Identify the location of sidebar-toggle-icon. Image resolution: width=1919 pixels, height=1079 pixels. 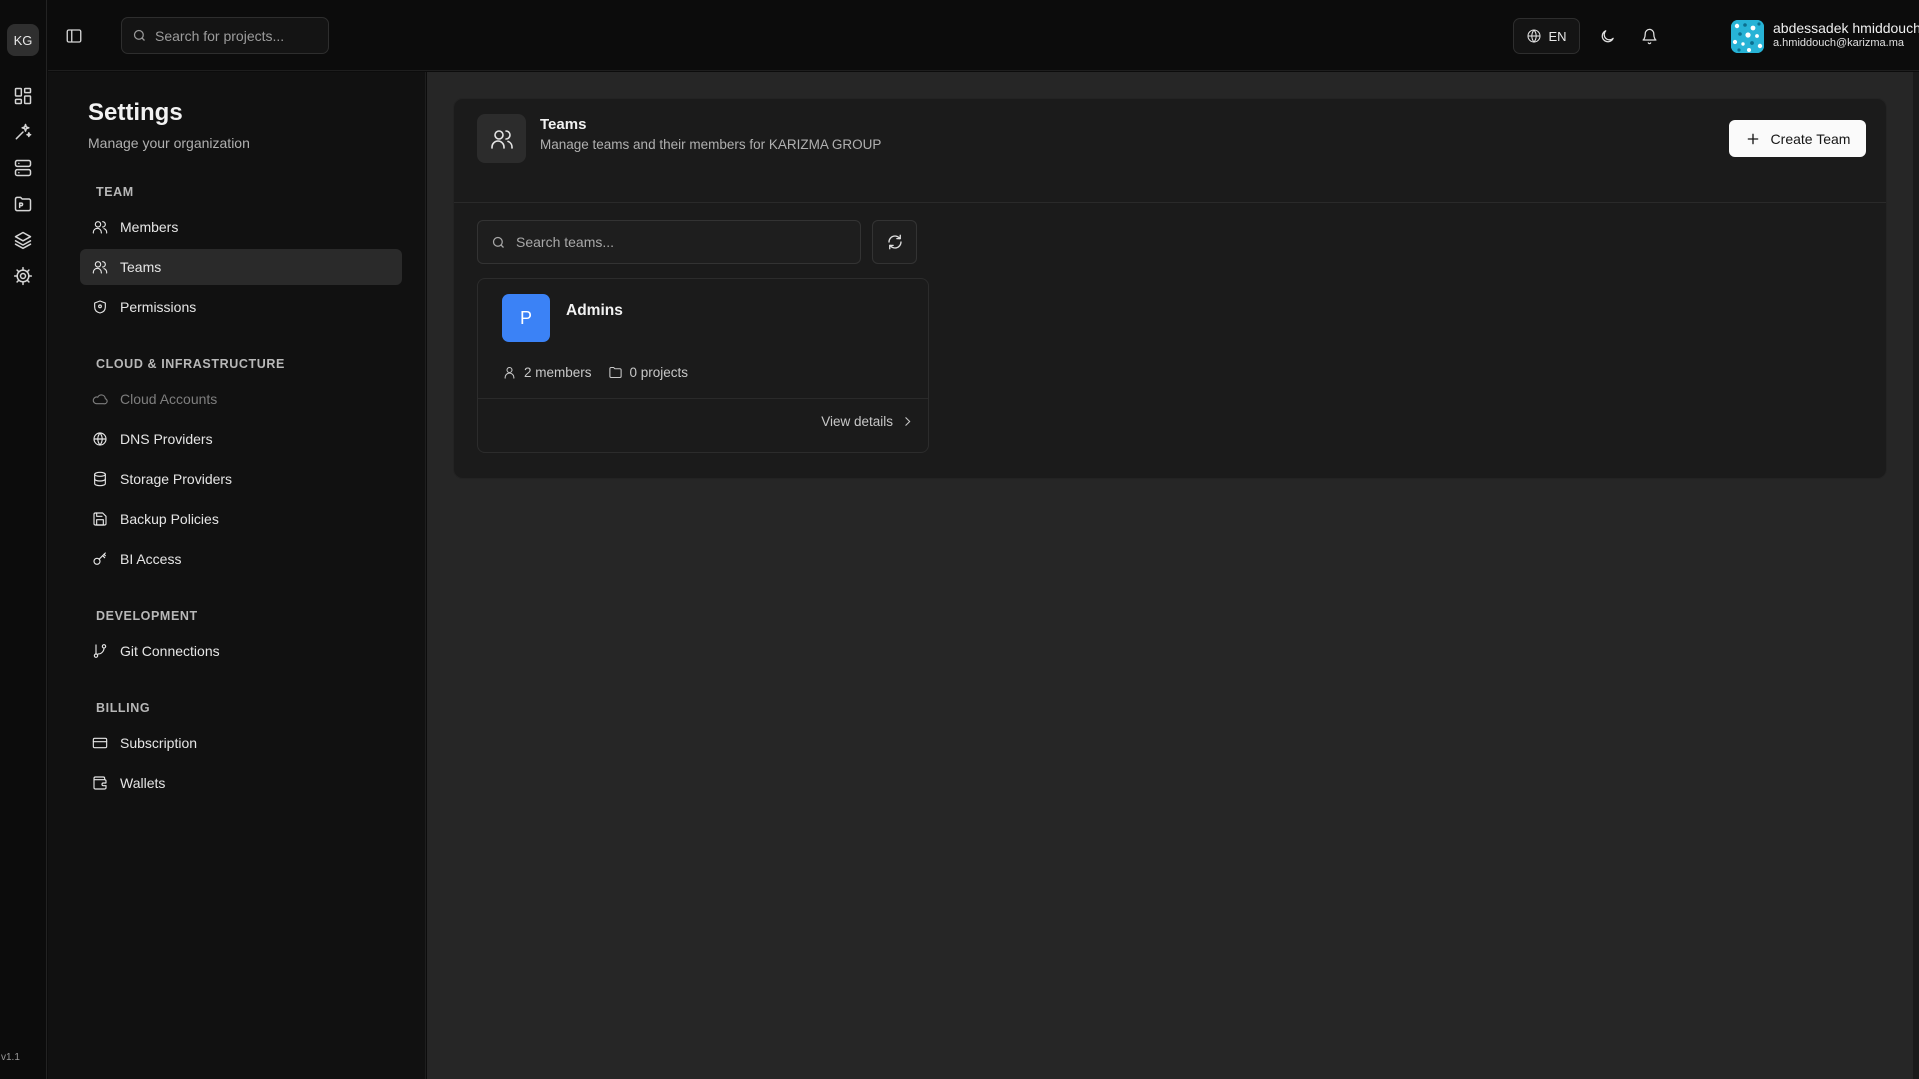
(74, 36).